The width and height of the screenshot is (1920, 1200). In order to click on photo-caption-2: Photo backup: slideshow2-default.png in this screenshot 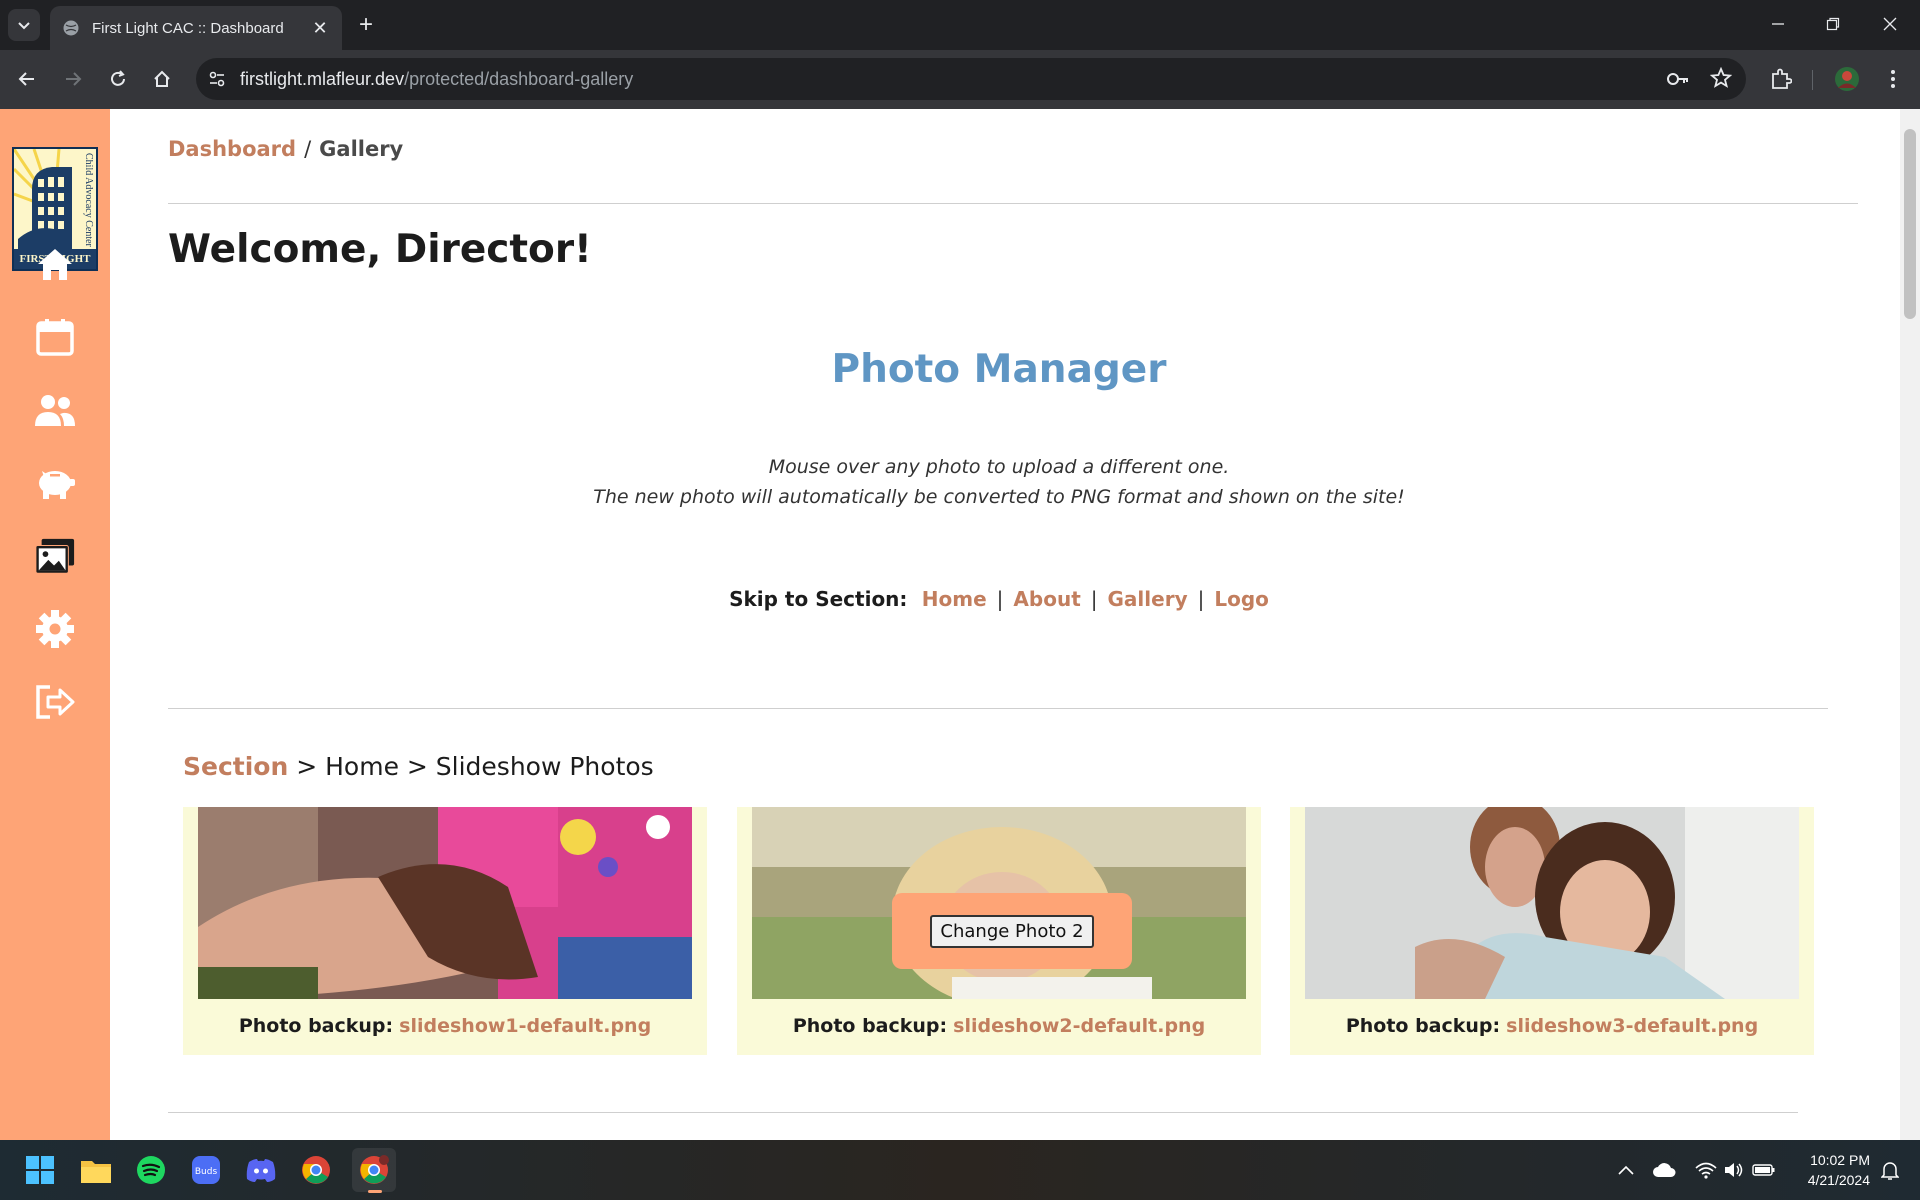, I will do `click(999, 1026)`.